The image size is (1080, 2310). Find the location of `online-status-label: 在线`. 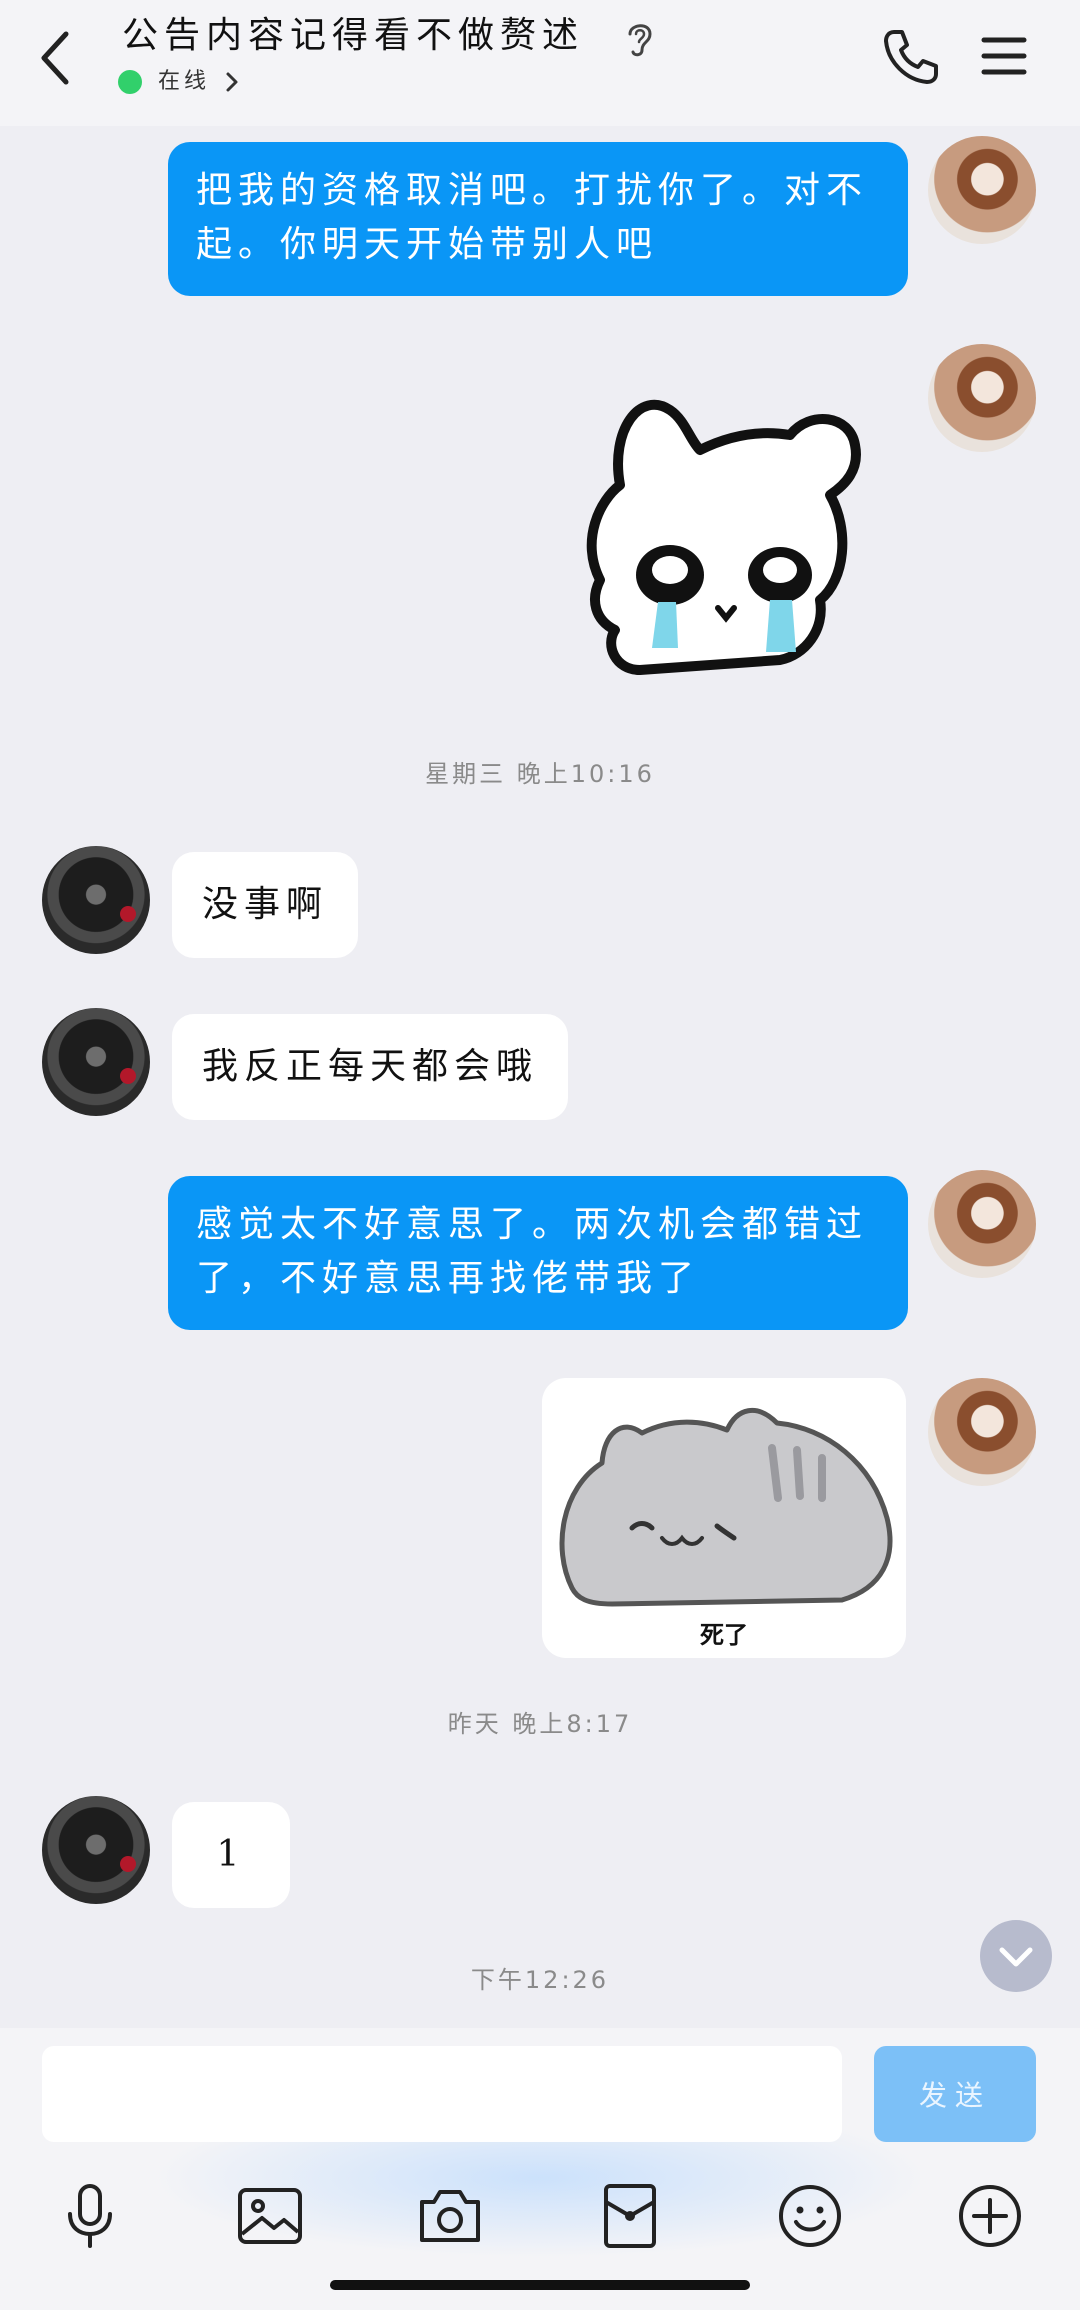

online-status-label: 在线 is located at coordinates (184, 82).